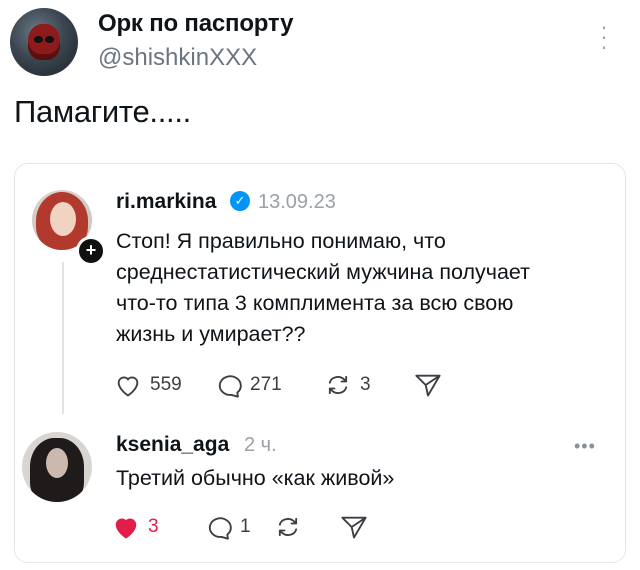 Image resolution: width=640 pixels, height=570 pixels. I want to click on repost-count: 3, so click(365, 384).